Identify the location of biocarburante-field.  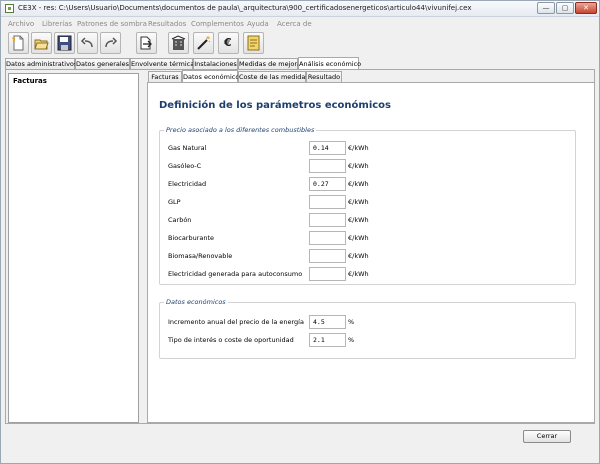
(327, 238).